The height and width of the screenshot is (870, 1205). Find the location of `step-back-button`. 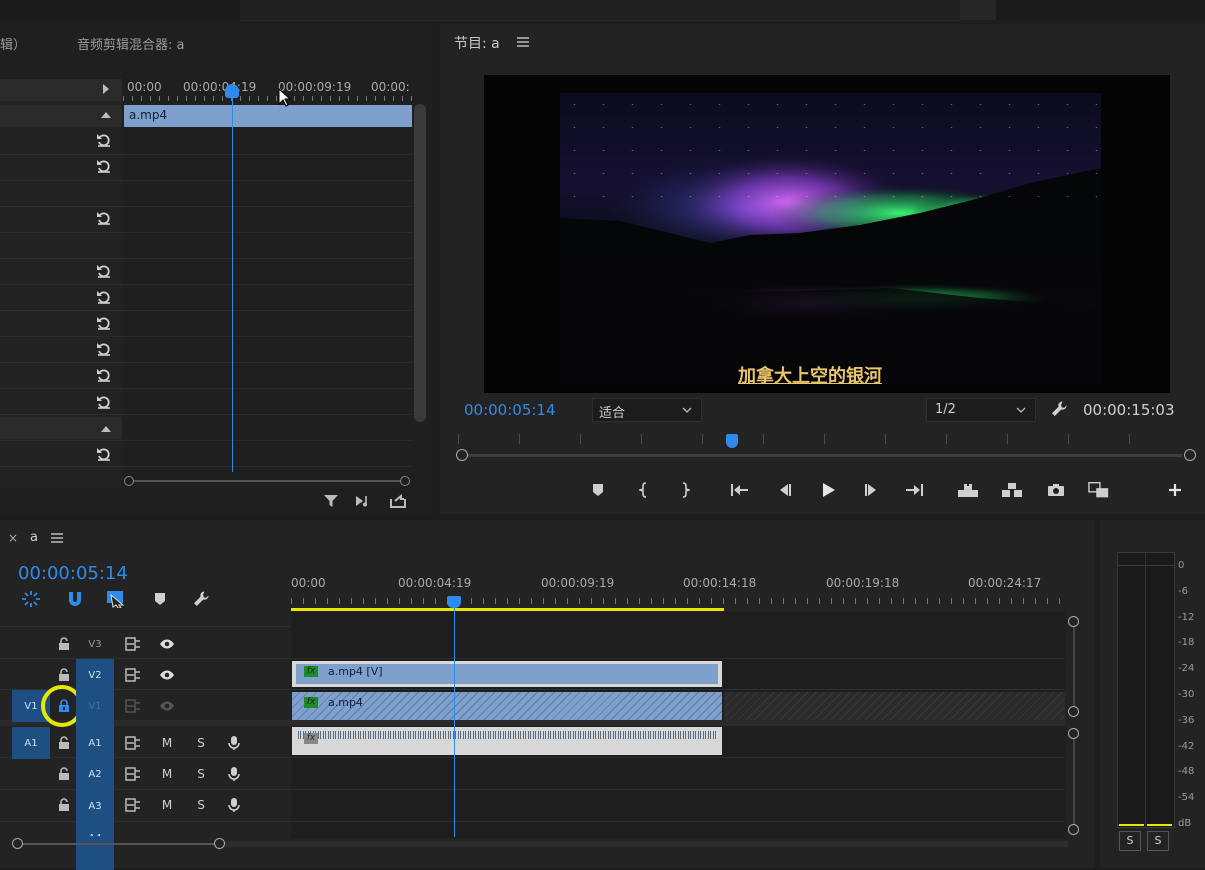

step-back-button is located at coordinates (784, 490).